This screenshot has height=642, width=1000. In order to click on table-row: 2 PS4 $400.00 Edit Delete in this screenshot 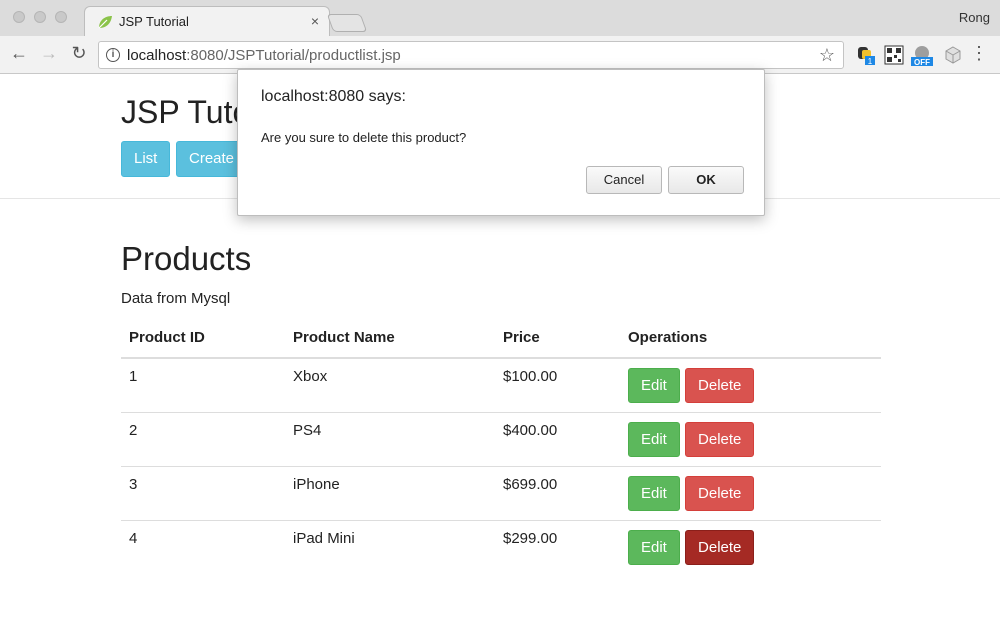, I will do `click(501, 439)`.